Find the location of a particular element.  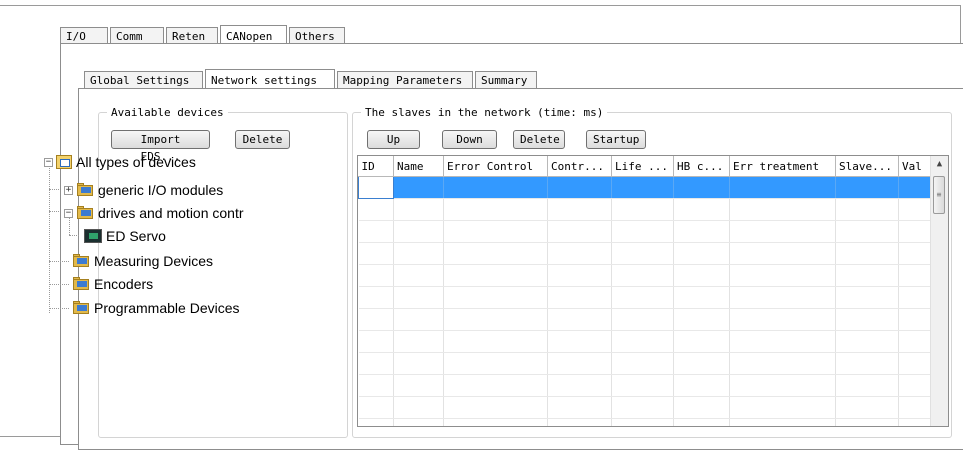

expand-plus-icon: + is located at coordinates (68, 190).